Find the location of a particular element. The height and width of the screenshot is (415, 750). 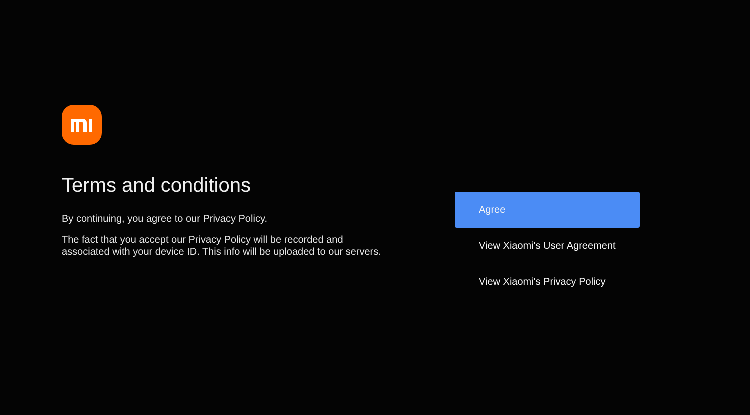

link-option: View Xiaomi's User Agreement is located at coordinates (547, 246).